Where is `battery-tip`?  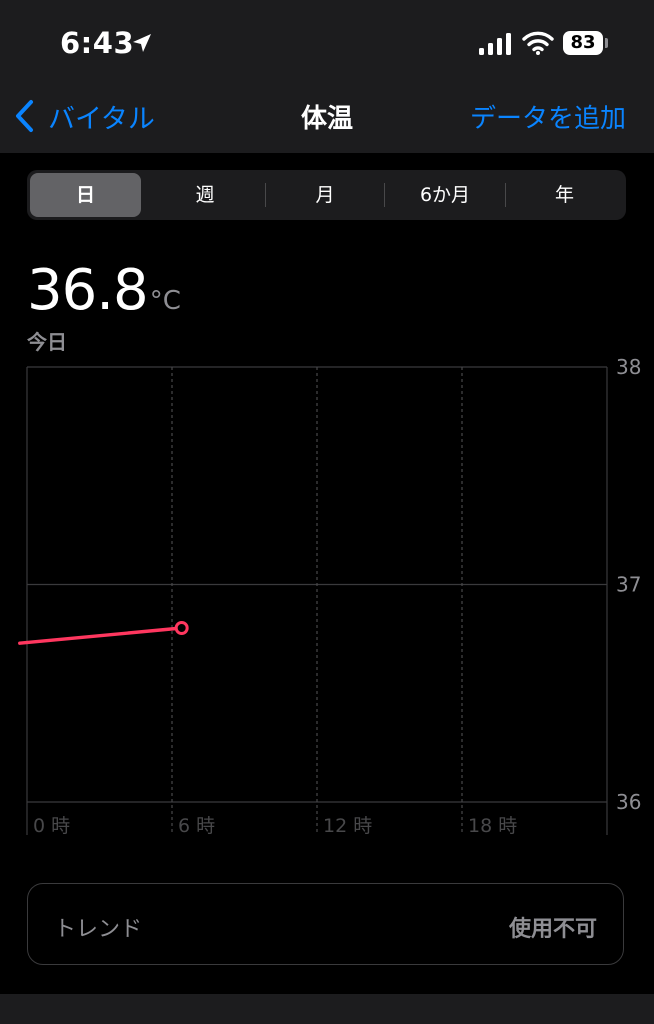
battery-tip is located at coordinates (606, 43).